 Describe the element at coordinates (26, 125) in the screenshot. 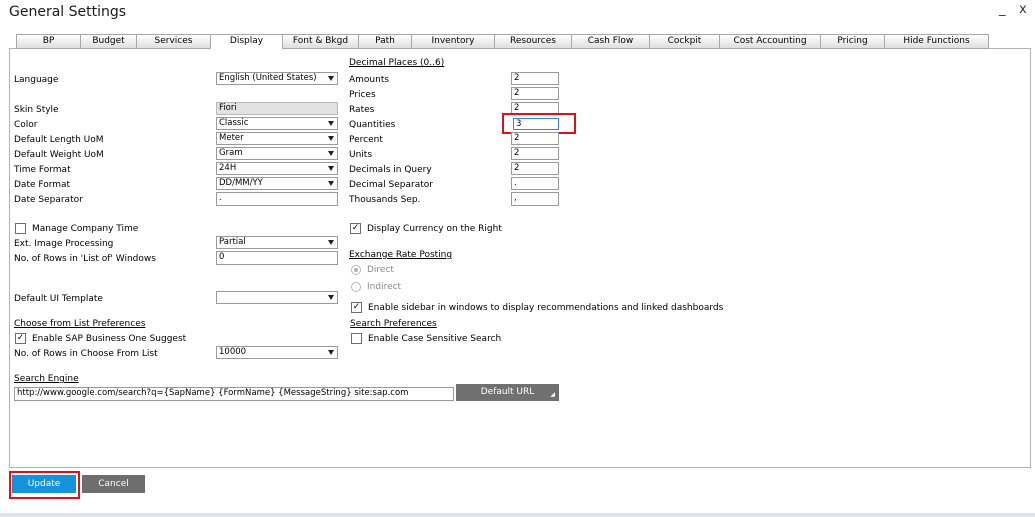

I see `color-label: Color` at that location.